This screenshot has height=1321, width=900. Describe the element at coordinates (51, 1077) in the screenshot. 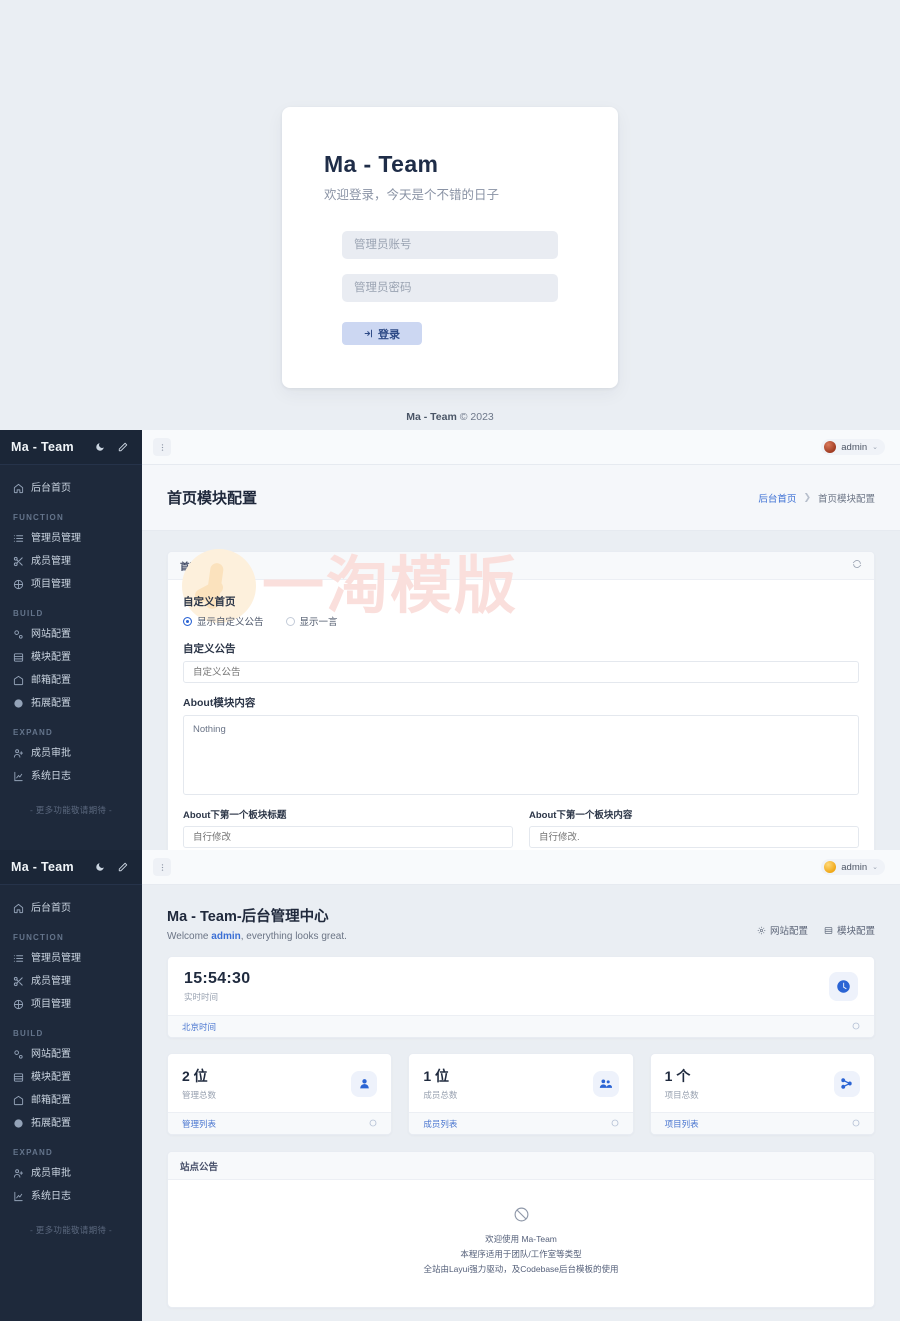

I see `sidebar-item-label: 模块配置` at that location.